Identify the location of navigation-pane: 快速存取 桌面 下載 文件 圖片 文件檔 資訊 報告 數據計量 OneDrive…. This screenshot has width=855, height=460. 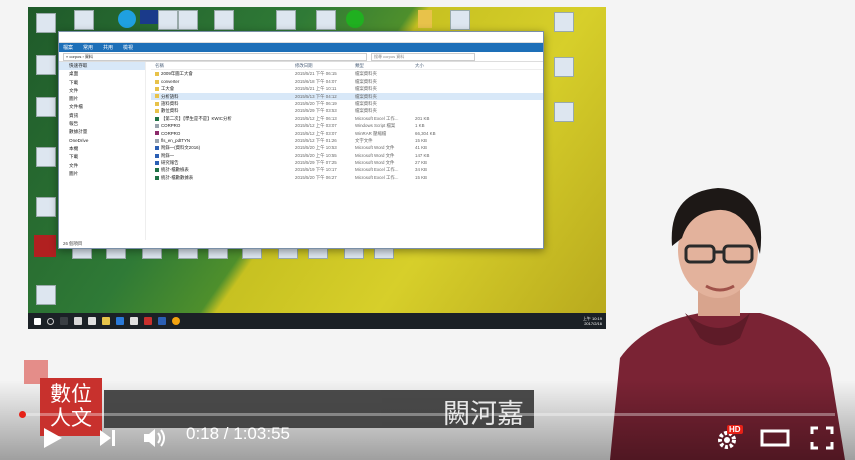
(102, 151).